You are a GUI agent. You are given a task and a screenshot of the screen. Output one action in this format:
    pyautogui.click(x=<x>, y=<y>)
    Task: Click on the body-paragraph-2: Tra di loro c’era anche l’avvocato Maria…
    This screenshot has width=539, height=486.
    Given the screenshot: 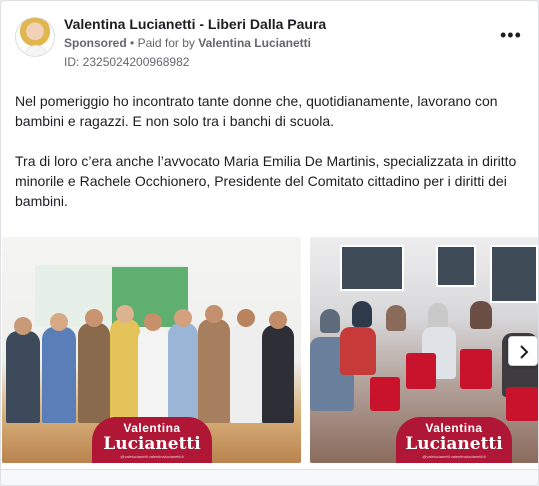 What is the action you would take?
    pyautogui.click(x=266, y=181)
    